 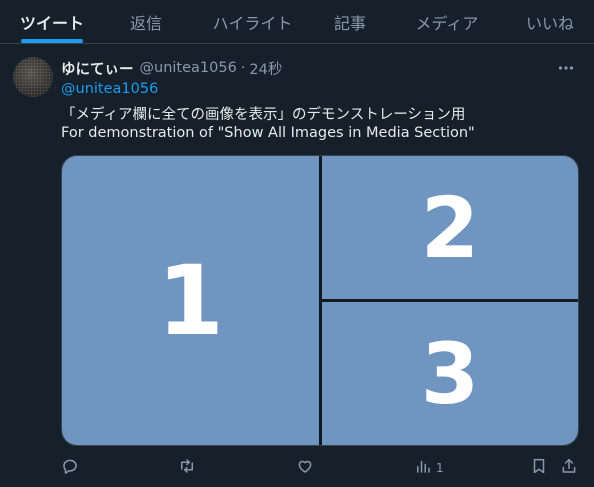 I want to click on bookmark-button, so click(x=539, y=468).